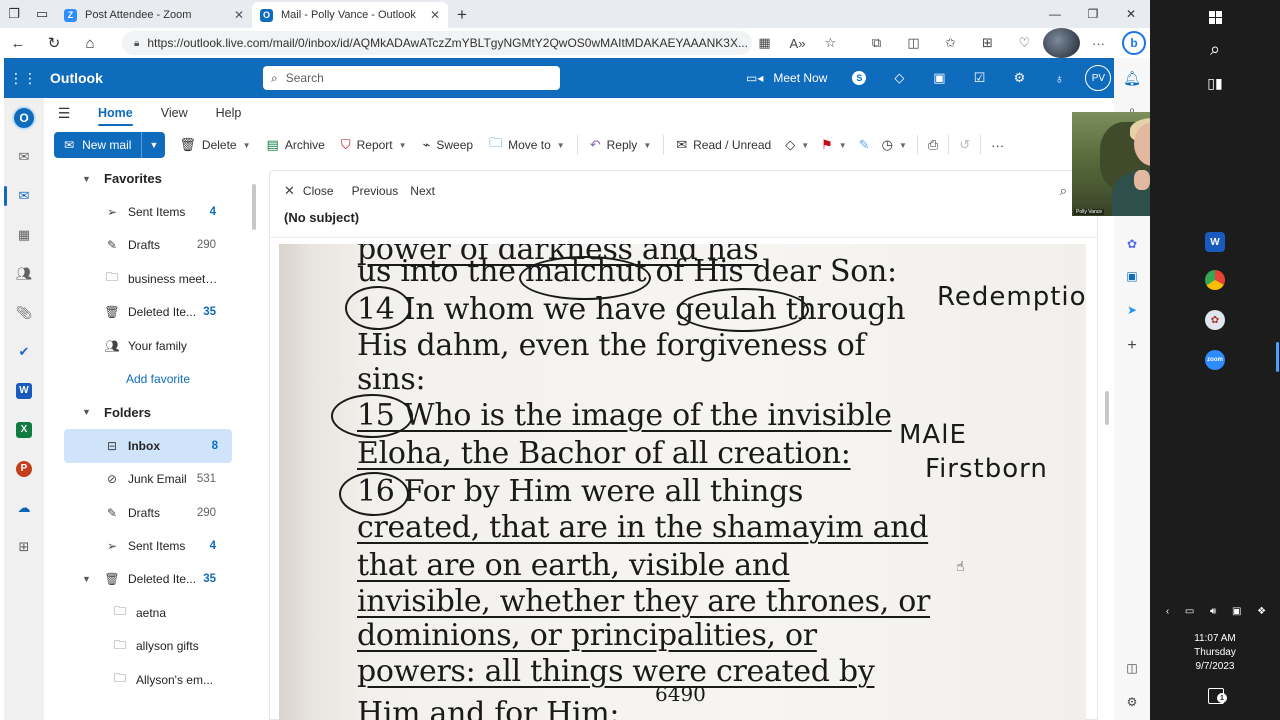 This screenshot has height=720, width=1280. I want to click on task-view-icon: ▯▮, so click(1215, 83).